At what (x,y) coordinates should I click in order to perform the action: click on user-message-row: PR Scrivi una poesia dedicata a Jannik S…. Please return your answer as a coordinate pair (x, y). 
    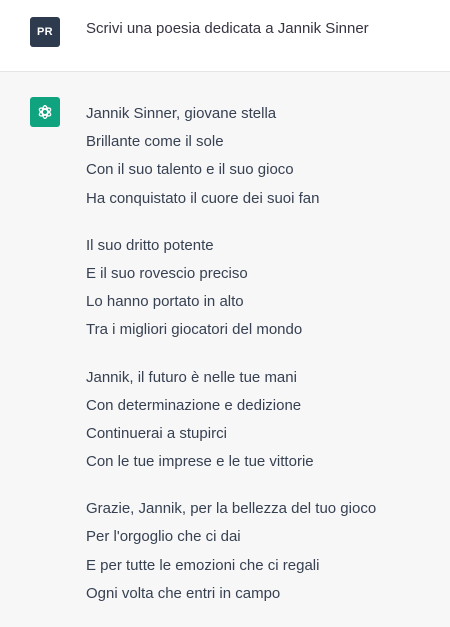
    Looking at the image, I should click on (225, 36).